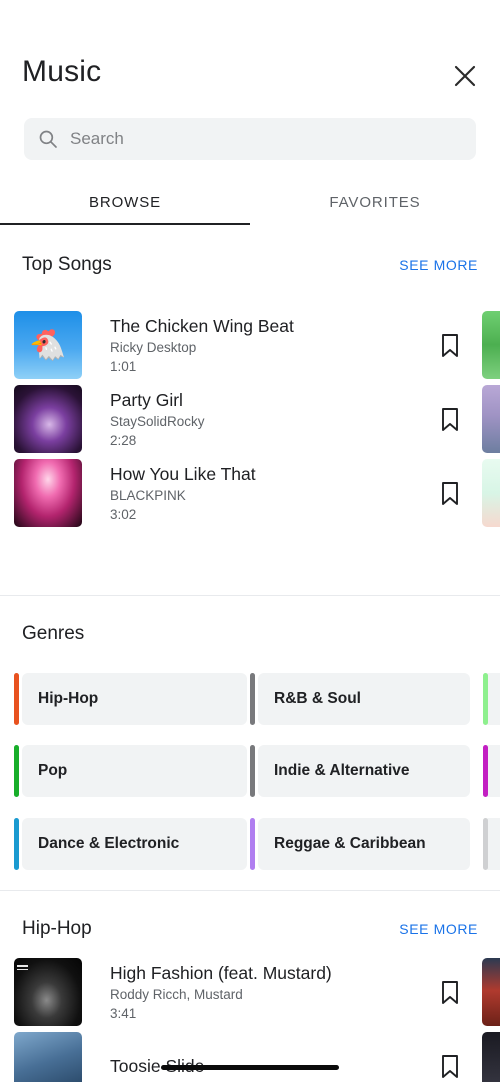 The height and width of the screenshot is (1082, 500). What do you see at coordinates (202, 325) in the screenshot?
I see `song-title: The Chicken Wing Beat` at bounding box center [202, 325].